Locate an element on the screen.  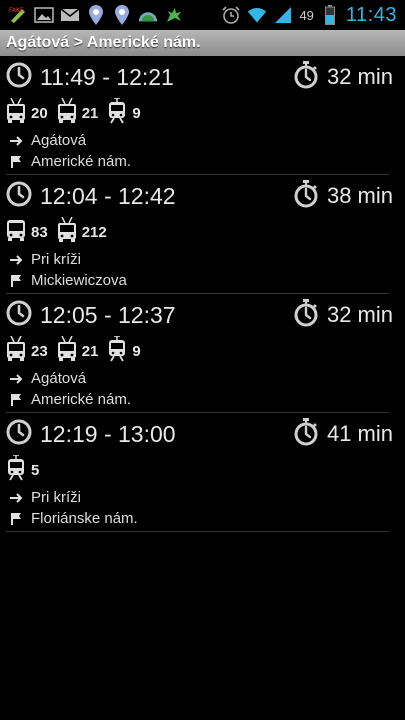
departure-arrival-time: 12:05 - 12:37 is located at coordinates (108, 314).